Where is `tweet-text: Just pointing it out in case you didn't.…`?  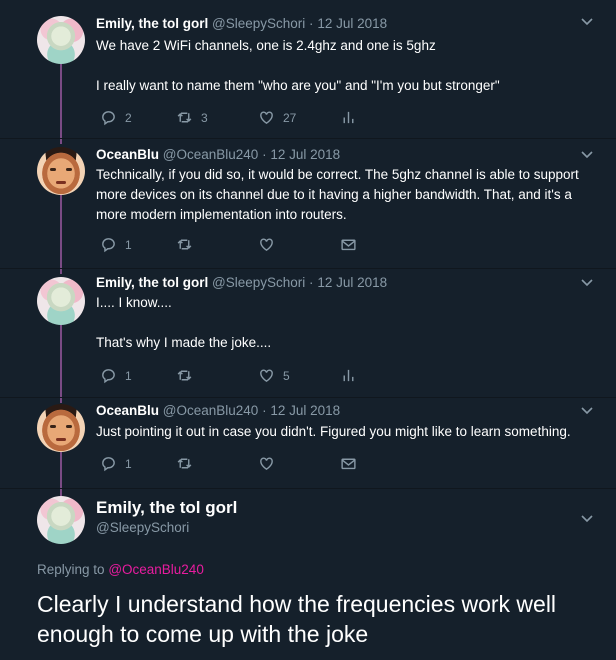
tweet-text: Just pointing it out in case you didn't.… is located at coordinates (348, 432).